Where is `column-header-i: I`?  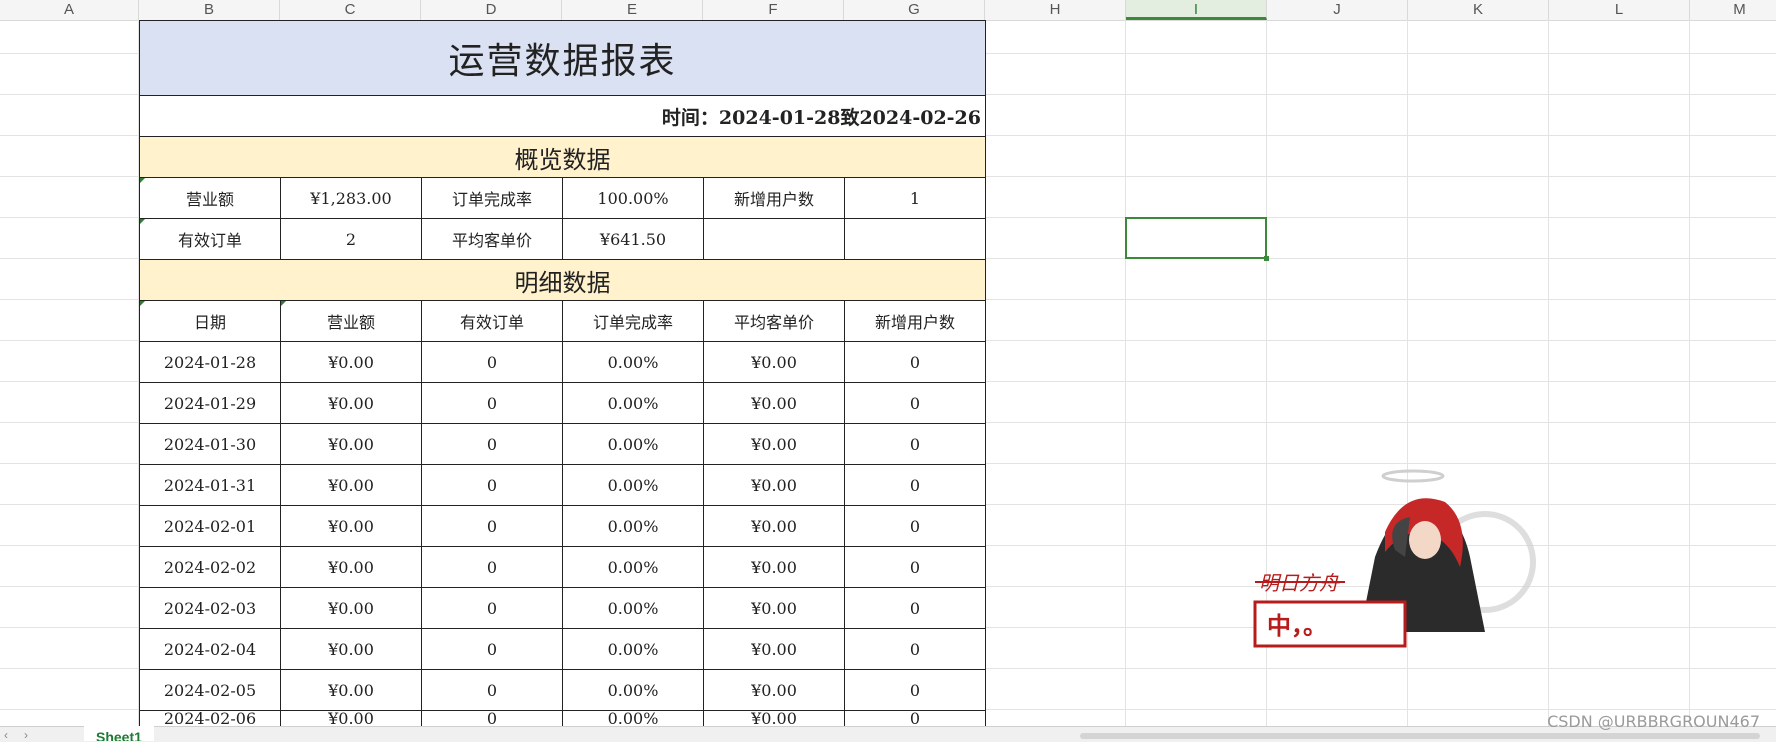 column-header-i: I is located at coordinates (1196, 10).